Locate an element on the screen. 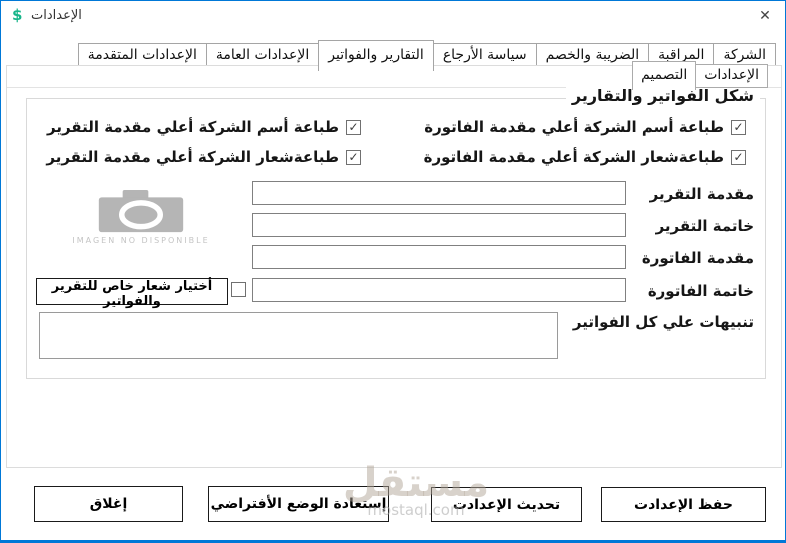 The height and width of the screenshot is (543, 786). save-settings-button: حفظ الإعدادت is located at coordinates (683, 504).